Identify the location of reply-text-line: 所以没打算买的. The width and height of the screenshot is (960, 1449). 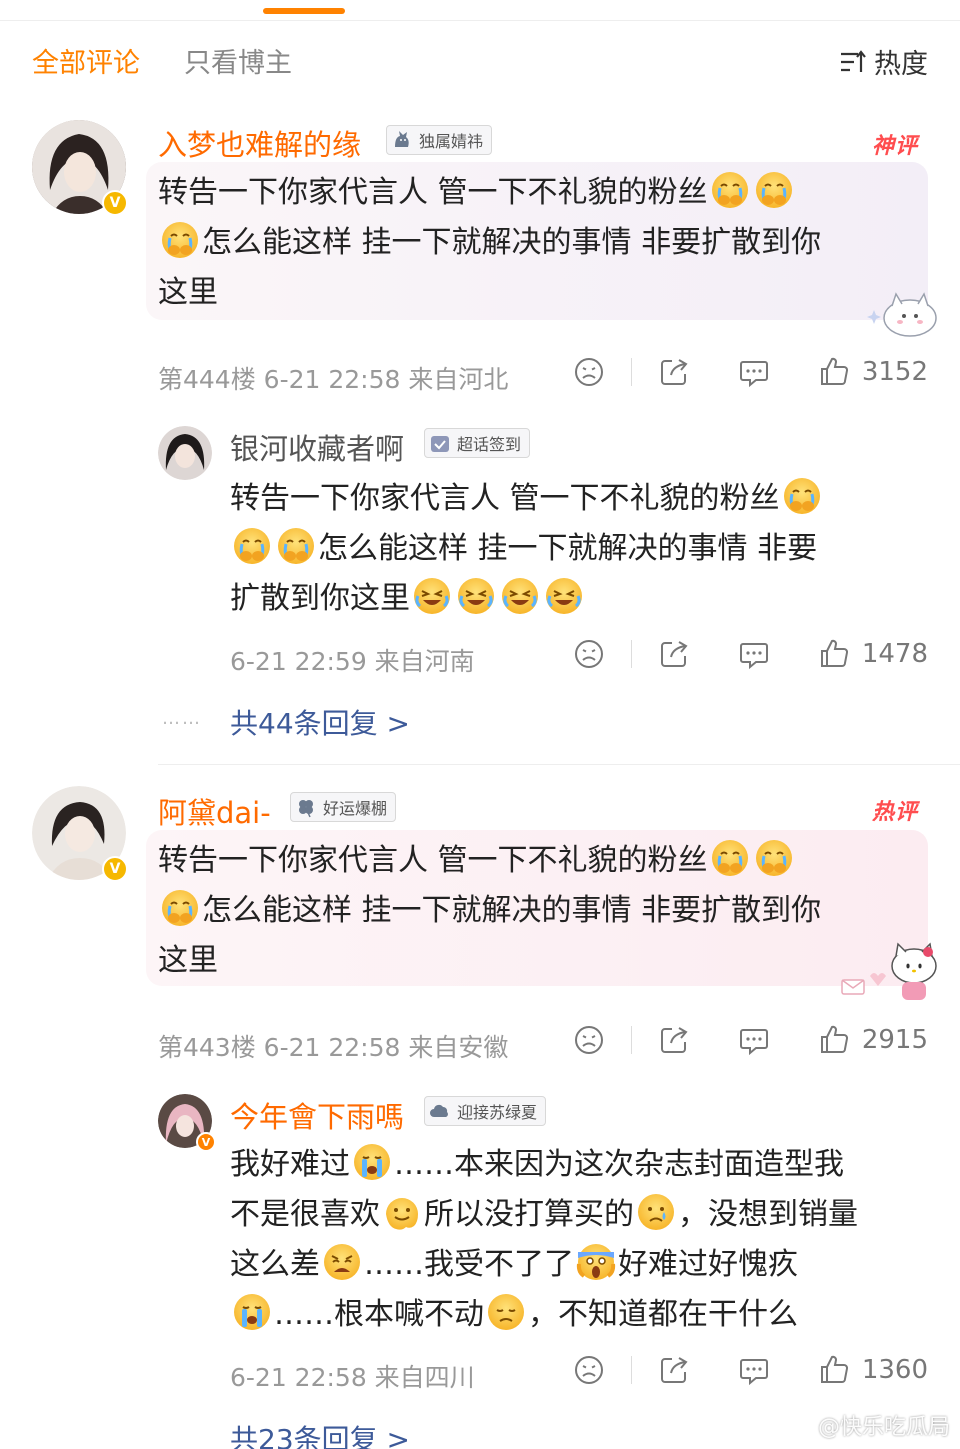
(529, 1214).